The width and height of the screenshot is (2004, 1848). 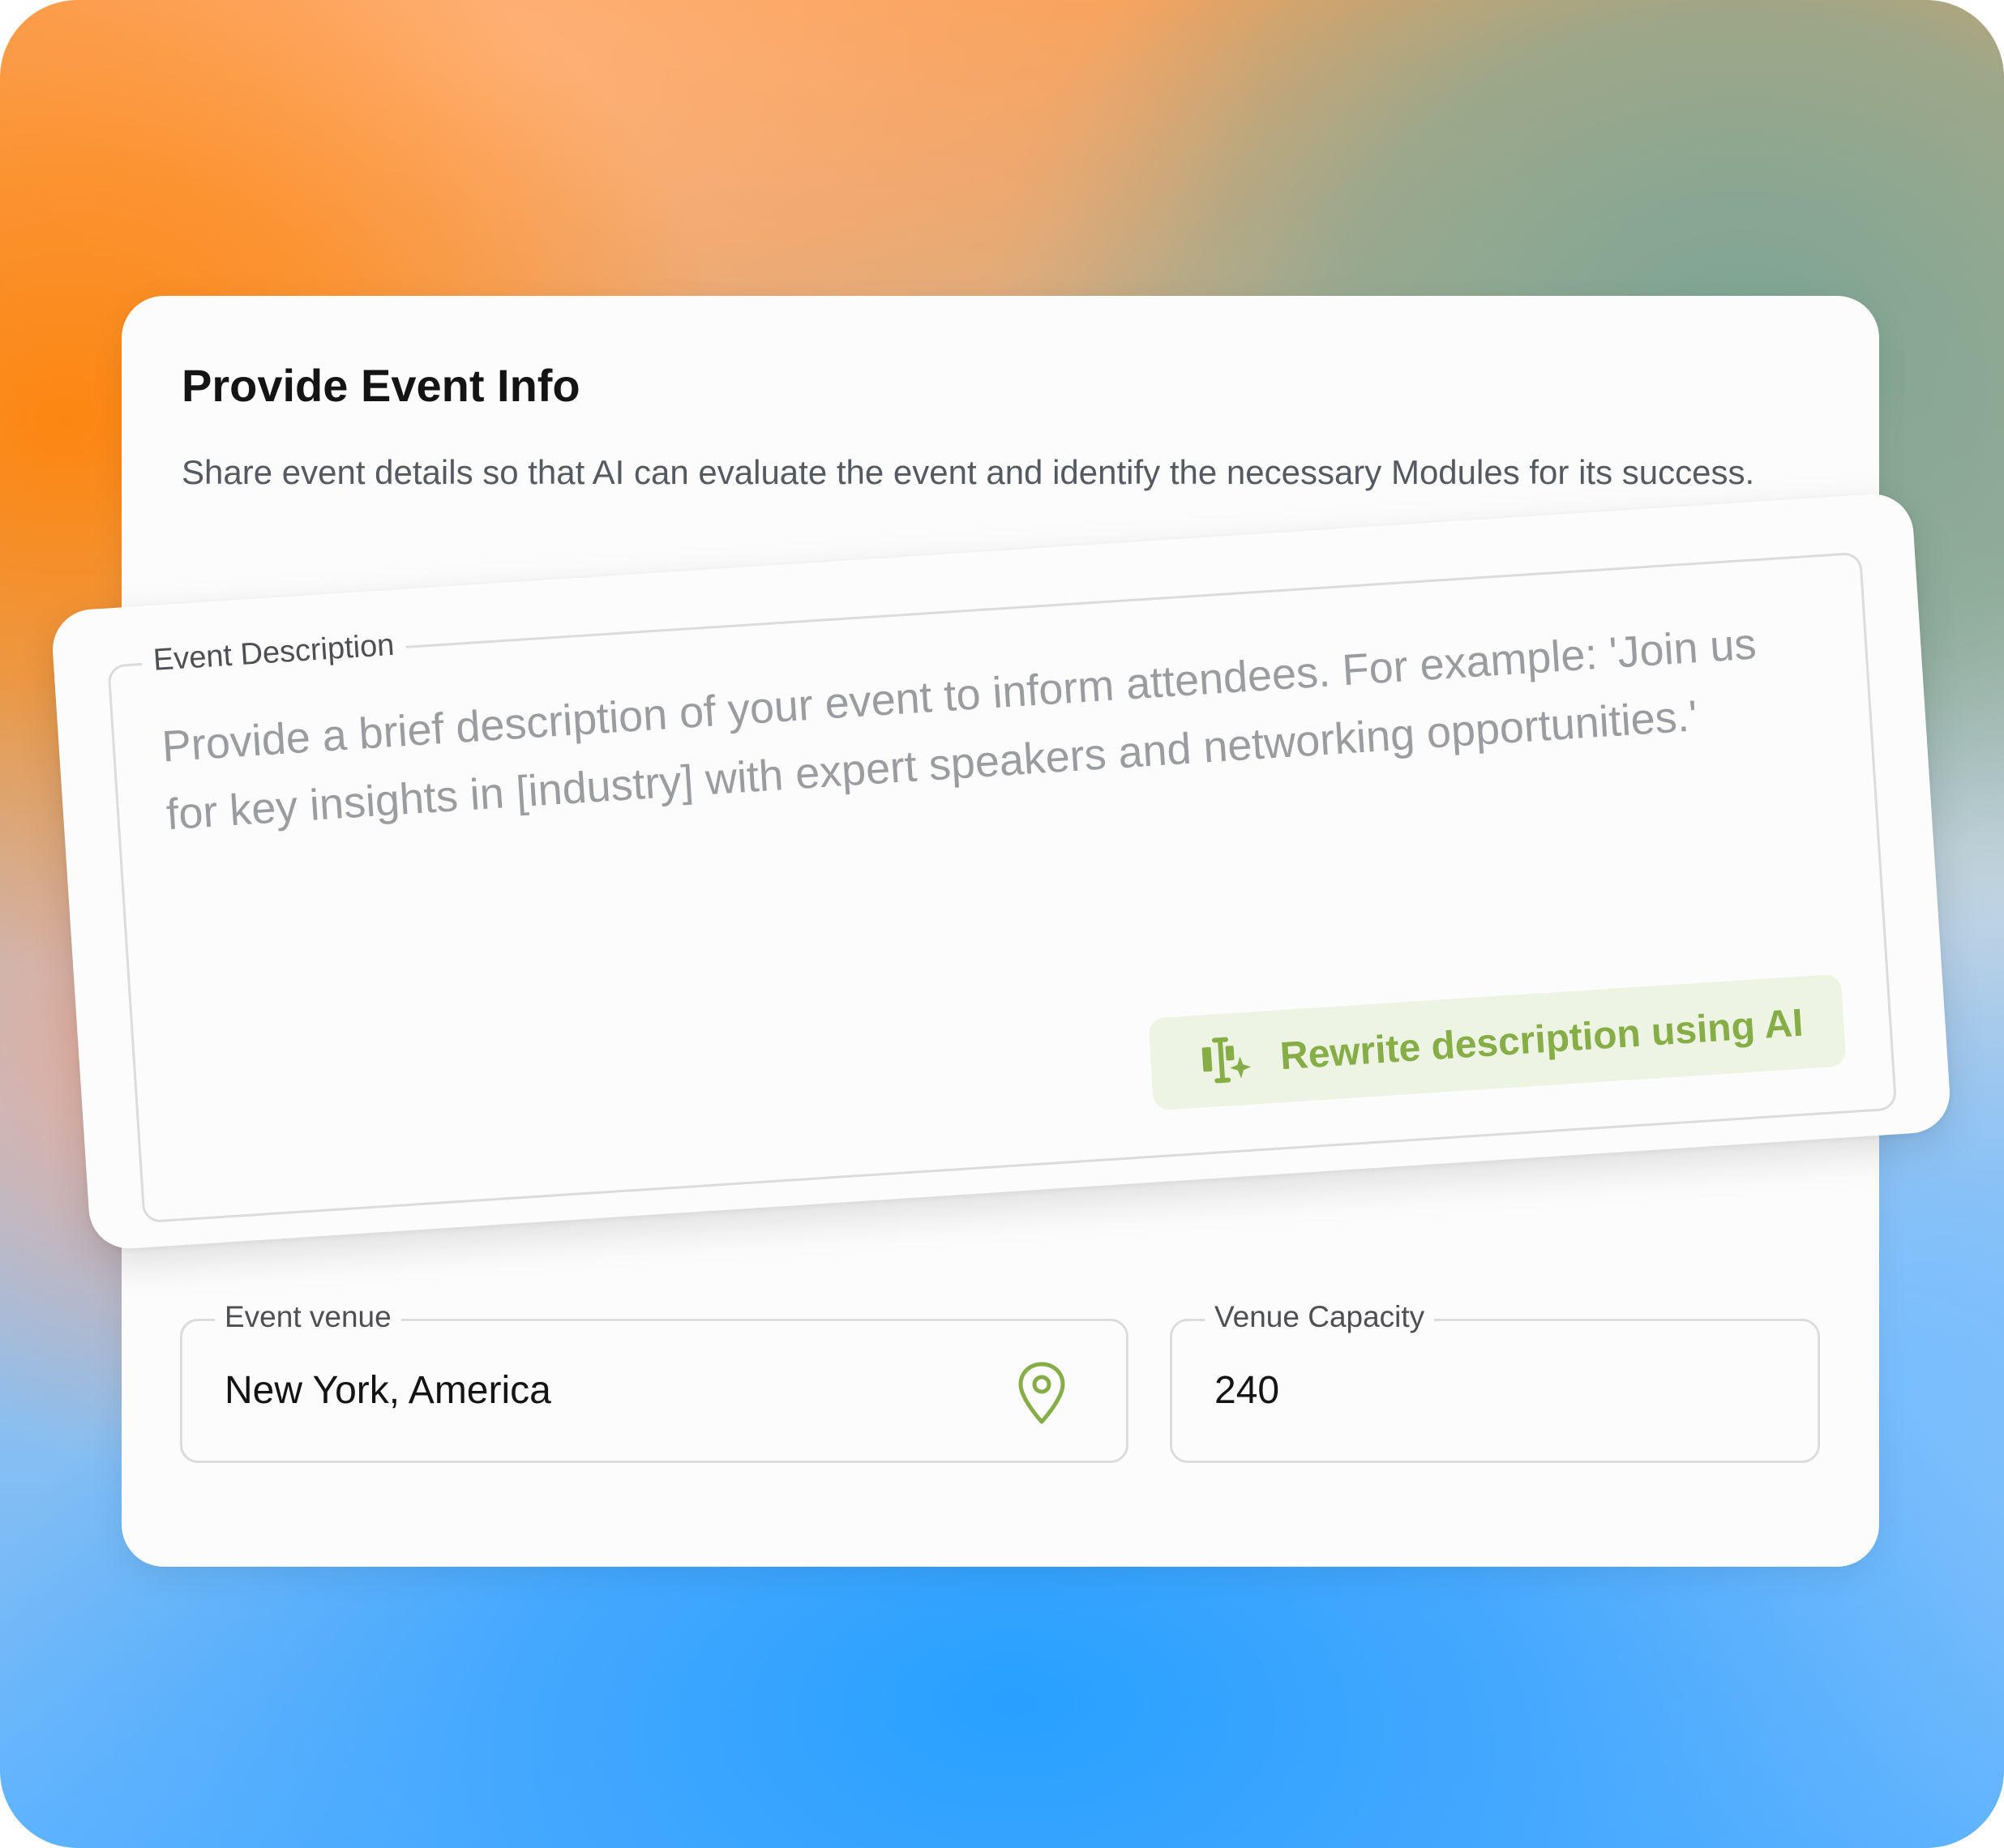 What do you see at coordinates (1541, 1039) in the screenshot?
I see `rewrite-with-ai-label: Rewrite description using AI` at bounding box center [1541, 1039].